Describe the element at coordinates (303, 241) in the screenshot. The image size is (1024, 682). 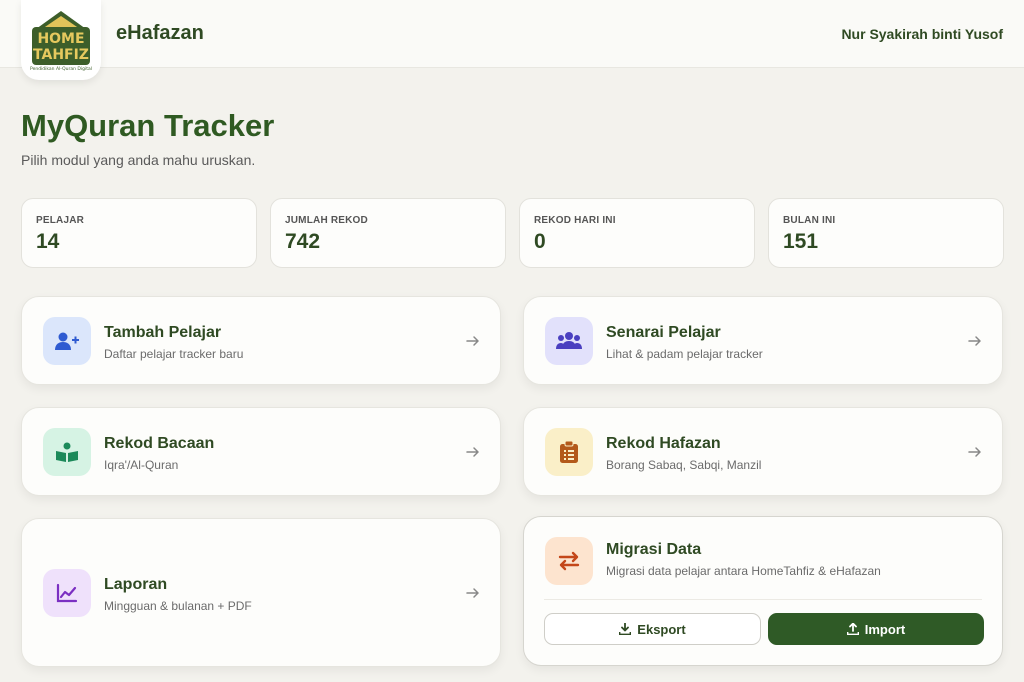
I see `stat-value: 742` at that location.